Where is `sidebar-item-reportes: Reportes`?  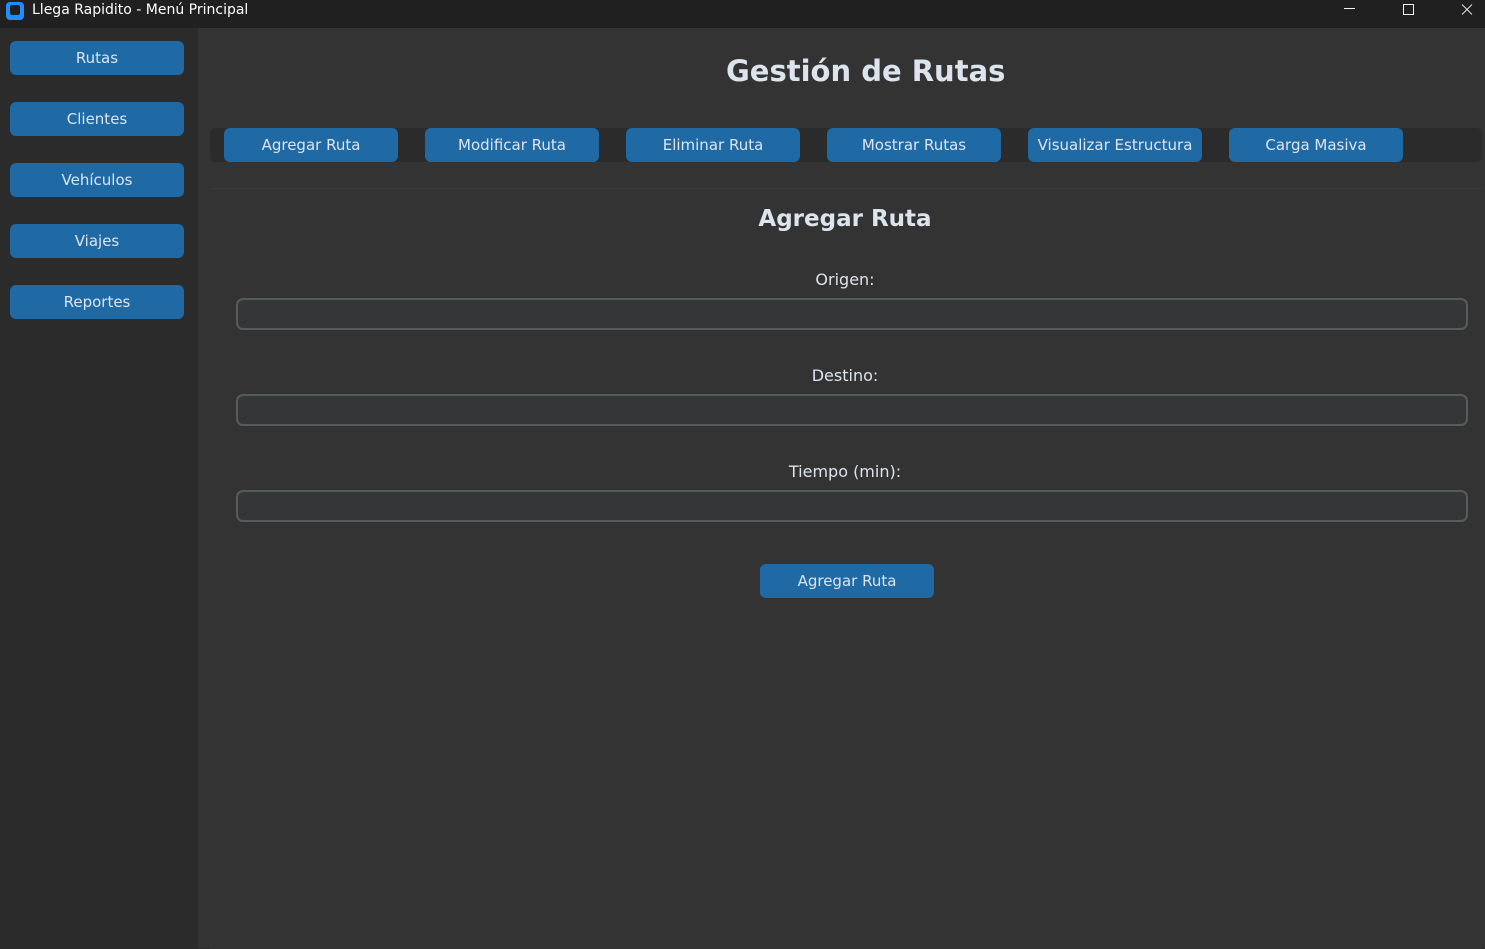 sidebar-item-reportes: Reportes is located at coordinates (97, 302).